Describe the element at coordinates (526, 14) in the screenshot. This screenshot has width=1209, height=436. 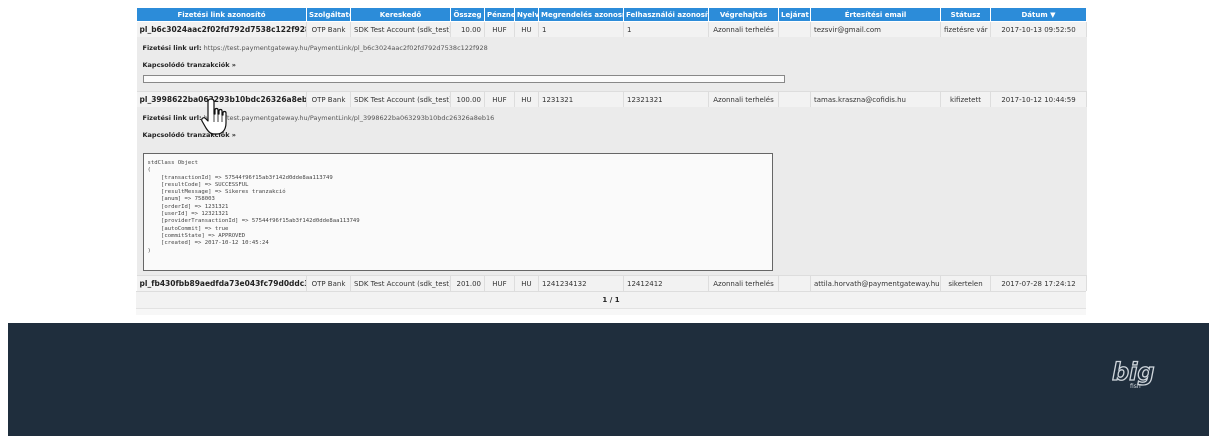
I see `col-header-language: Nyelv` at that location.